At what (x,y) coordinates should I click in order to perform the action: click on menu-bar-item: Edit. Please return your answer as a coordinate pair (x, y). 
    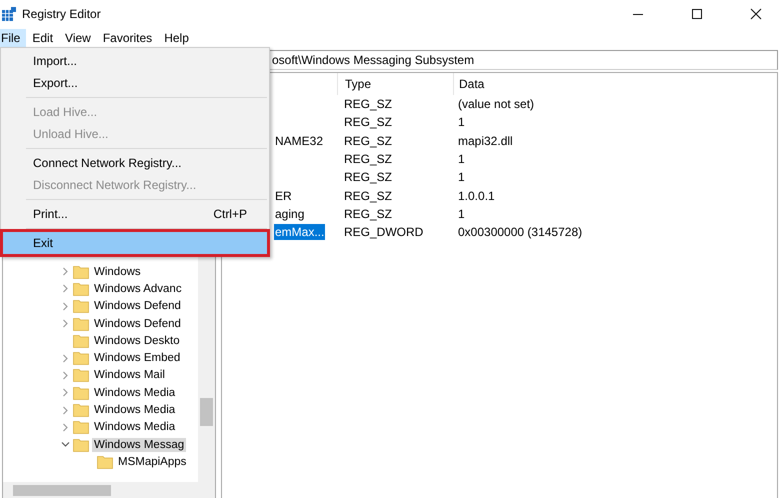
    Looking at the image, I should click on (43, 38).